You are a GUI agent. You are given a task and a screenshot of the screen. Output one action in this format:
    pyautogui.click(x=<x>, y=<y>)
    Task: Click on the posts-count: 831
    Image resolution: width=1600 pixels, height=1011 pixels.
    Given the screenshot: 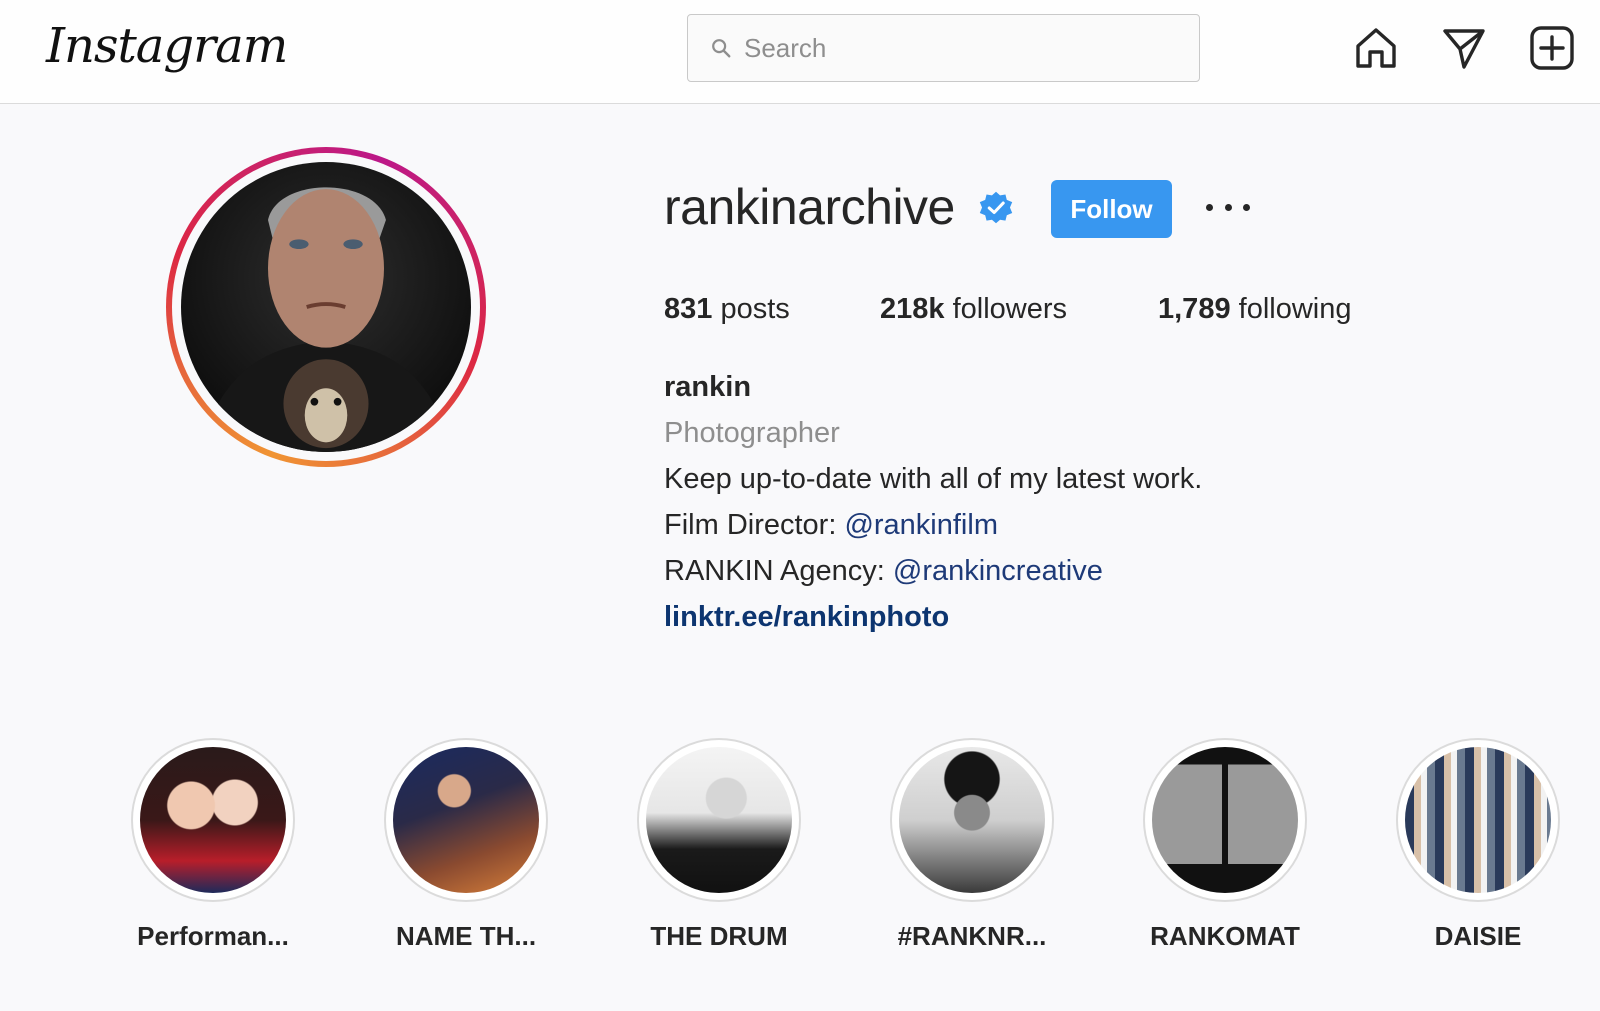 What is the action you would take?
    pyautogui.click(x=688, y=309)
    